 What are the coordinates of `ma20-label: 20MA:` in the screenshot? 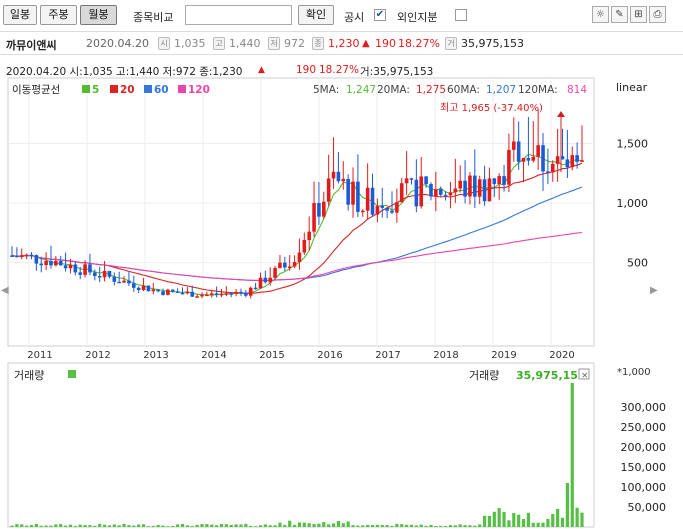 It's located at (393, 90).